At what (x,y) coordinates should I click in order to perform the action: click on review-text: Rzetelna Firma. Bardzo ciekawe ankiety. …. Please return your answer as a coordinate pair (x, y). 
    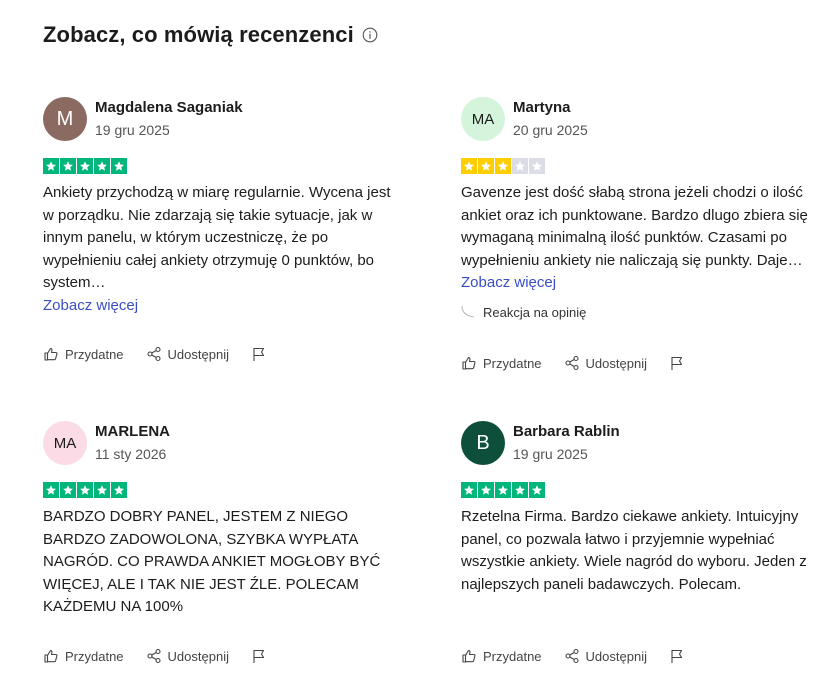
    Looking at the image, I should click on (634, 550).